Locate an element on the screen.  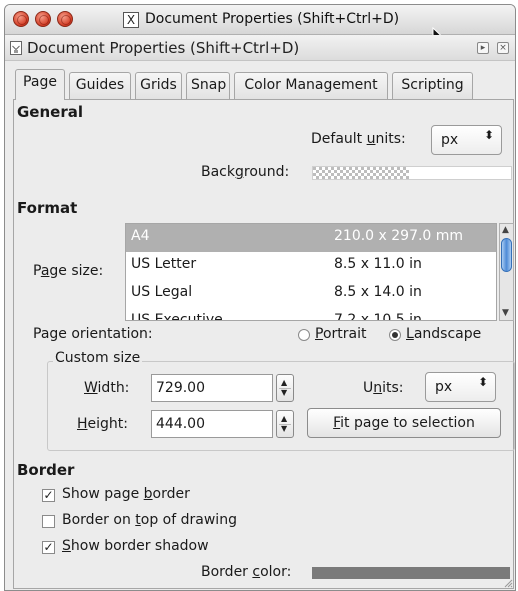
height-stepper: ▲ ▼ is located at coordinates (285, 424).